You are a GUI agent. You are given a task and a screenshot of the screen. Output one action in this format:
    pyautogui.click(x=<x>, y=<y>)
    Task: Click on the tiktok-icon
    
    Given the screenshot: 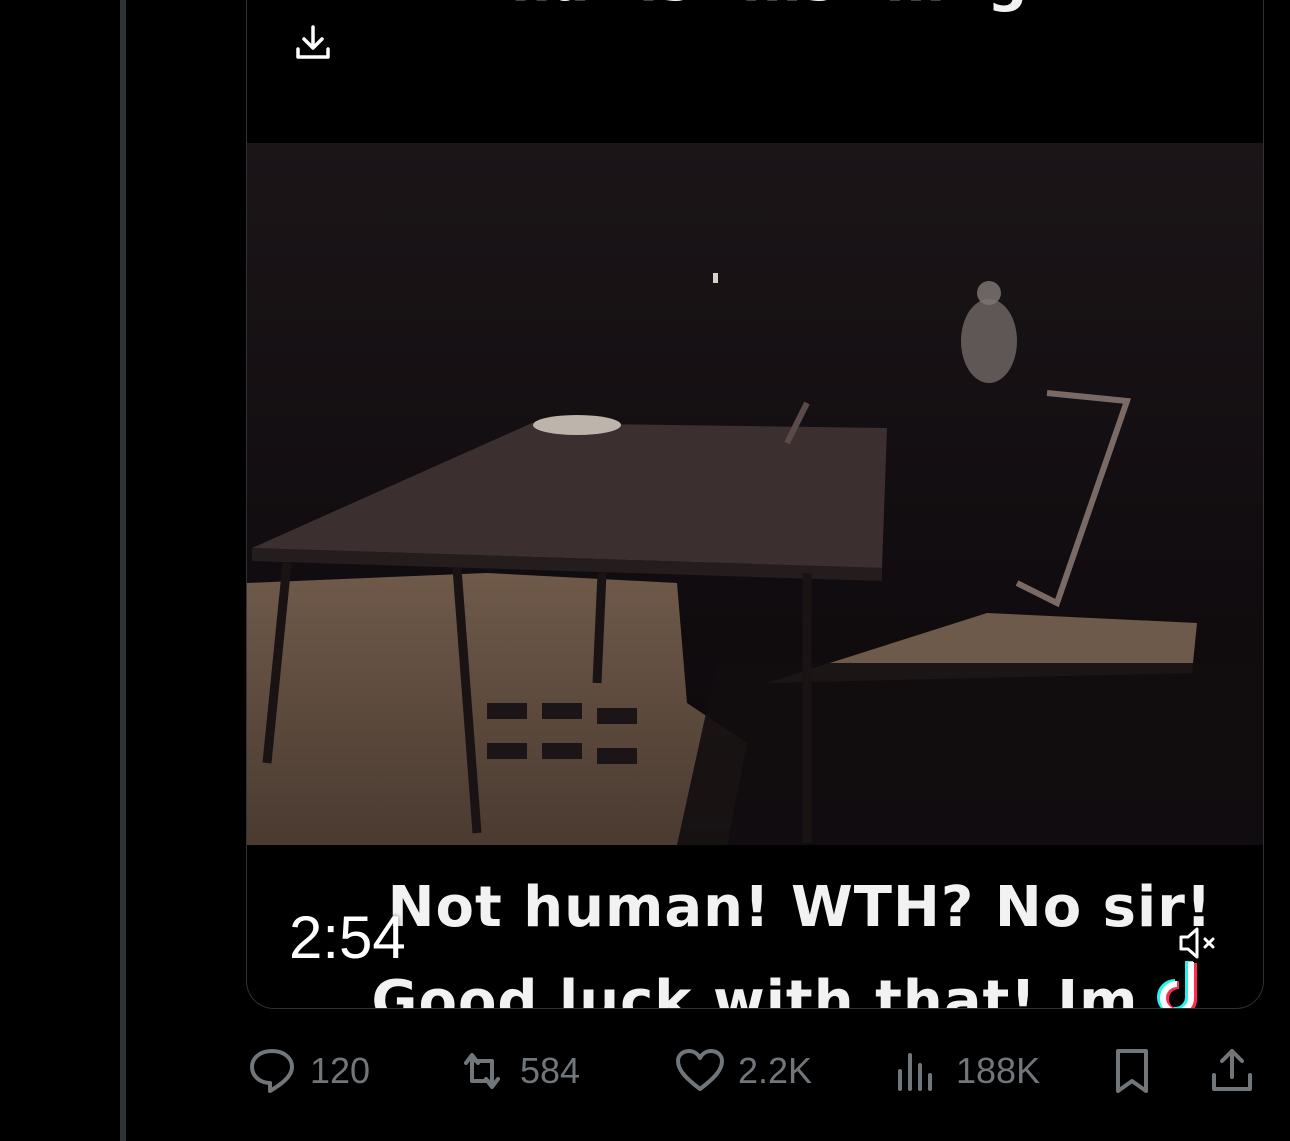 What is the action you would take?
    pyautogui.click(x=1177, y=984)
    